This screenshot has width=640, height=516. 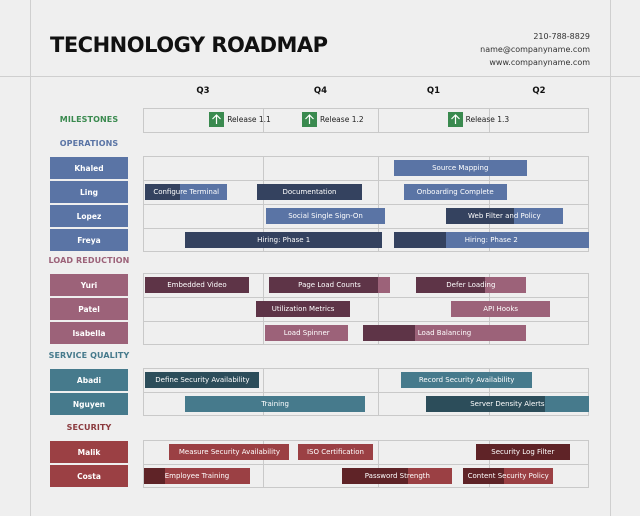 I want to click on contact-email: name@companyname.com, so click(x=535, y=49).